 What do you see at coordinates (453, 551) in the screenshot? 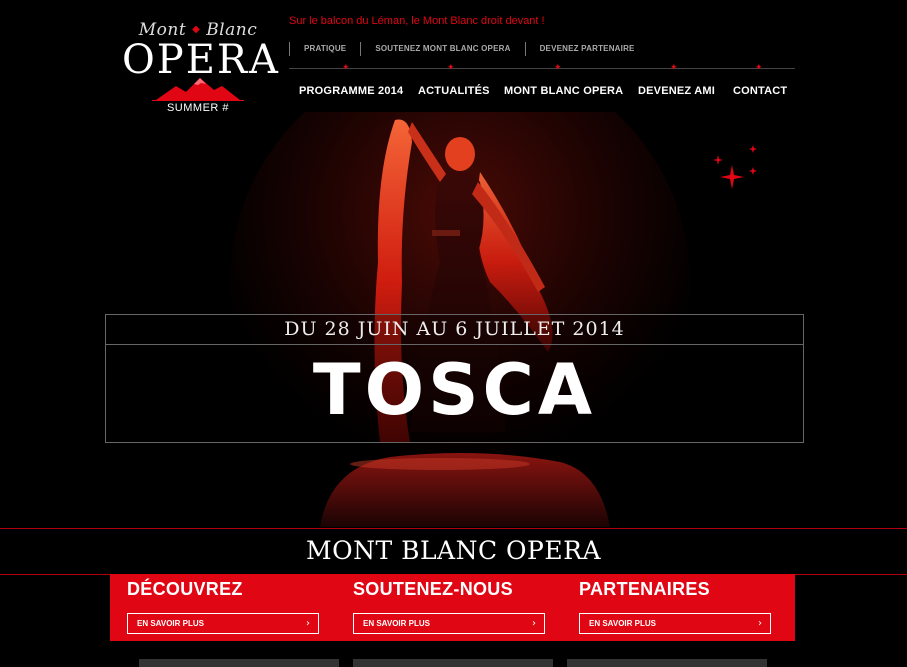
I see `section-title: MONT BLANC OPERA` at bounding box center [453, 551].